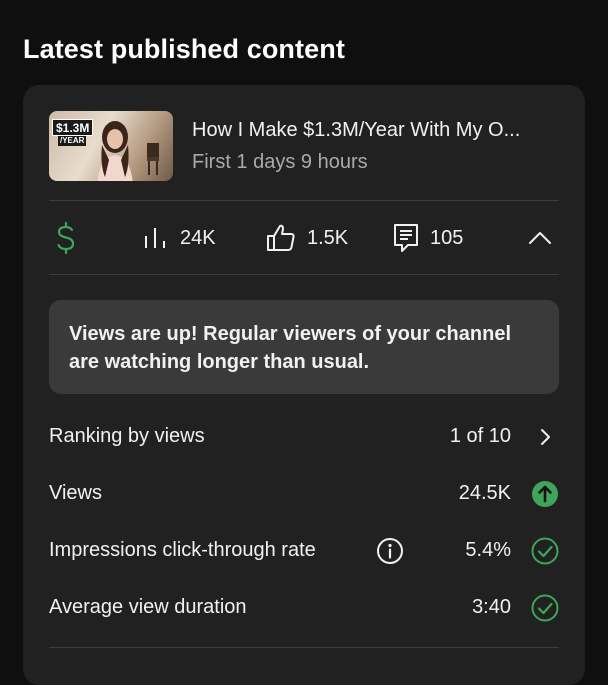 The image size is (608, 685). I want to click on video-thumbnail: $1.3M /YEAR, so click(111, 146).